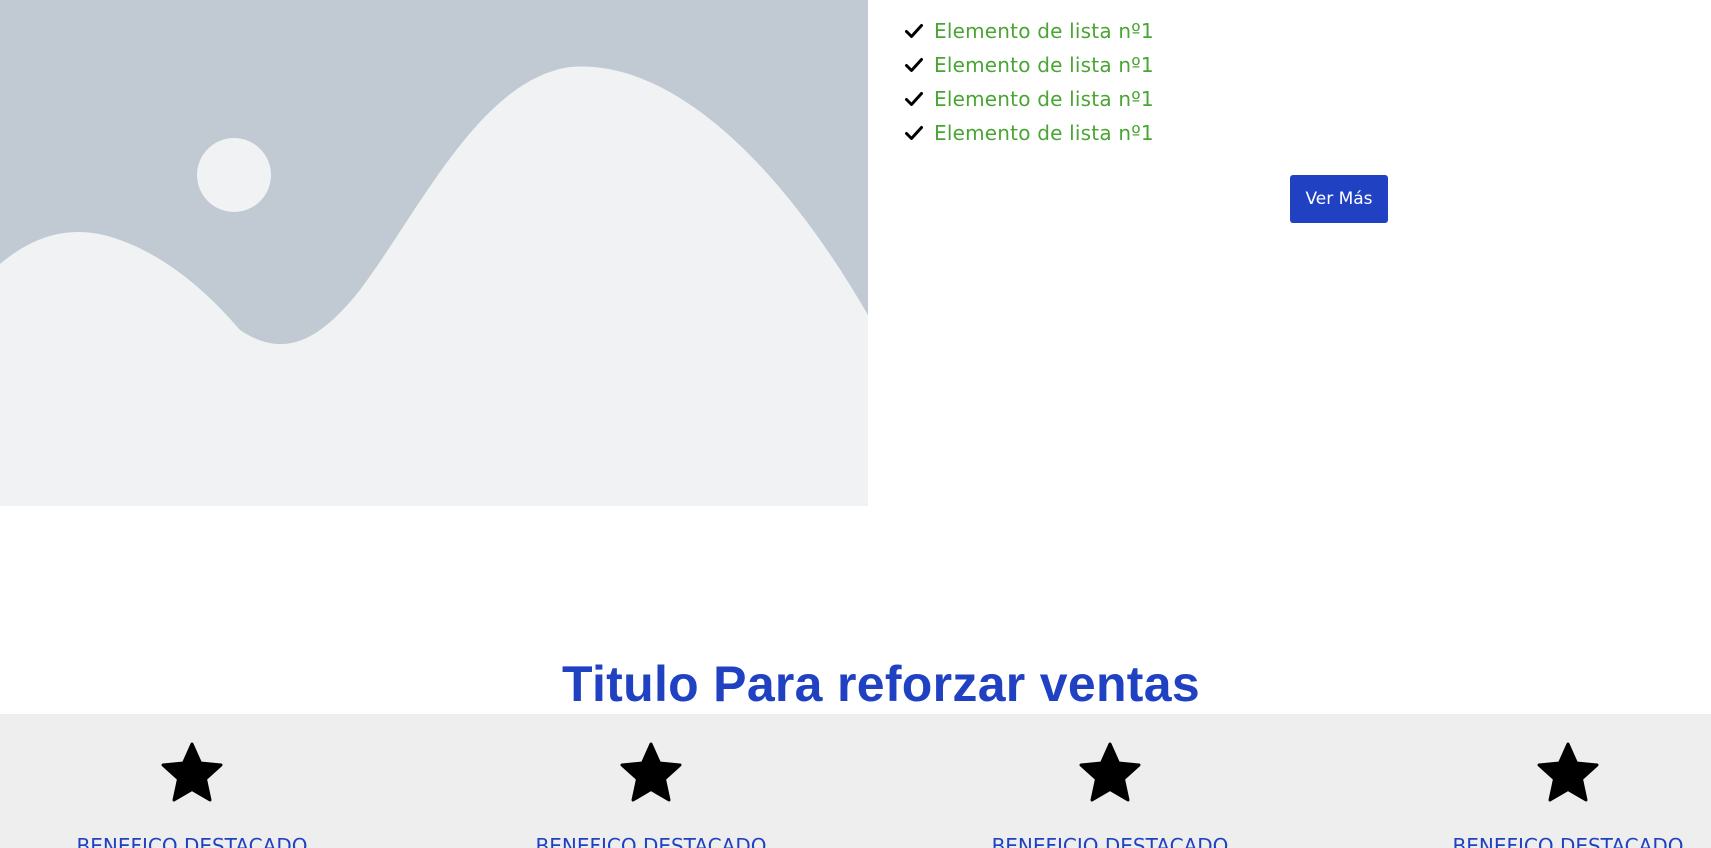  I want to click on benefit-card: BENEFICIO DESTACADO, so click(1110, 781).